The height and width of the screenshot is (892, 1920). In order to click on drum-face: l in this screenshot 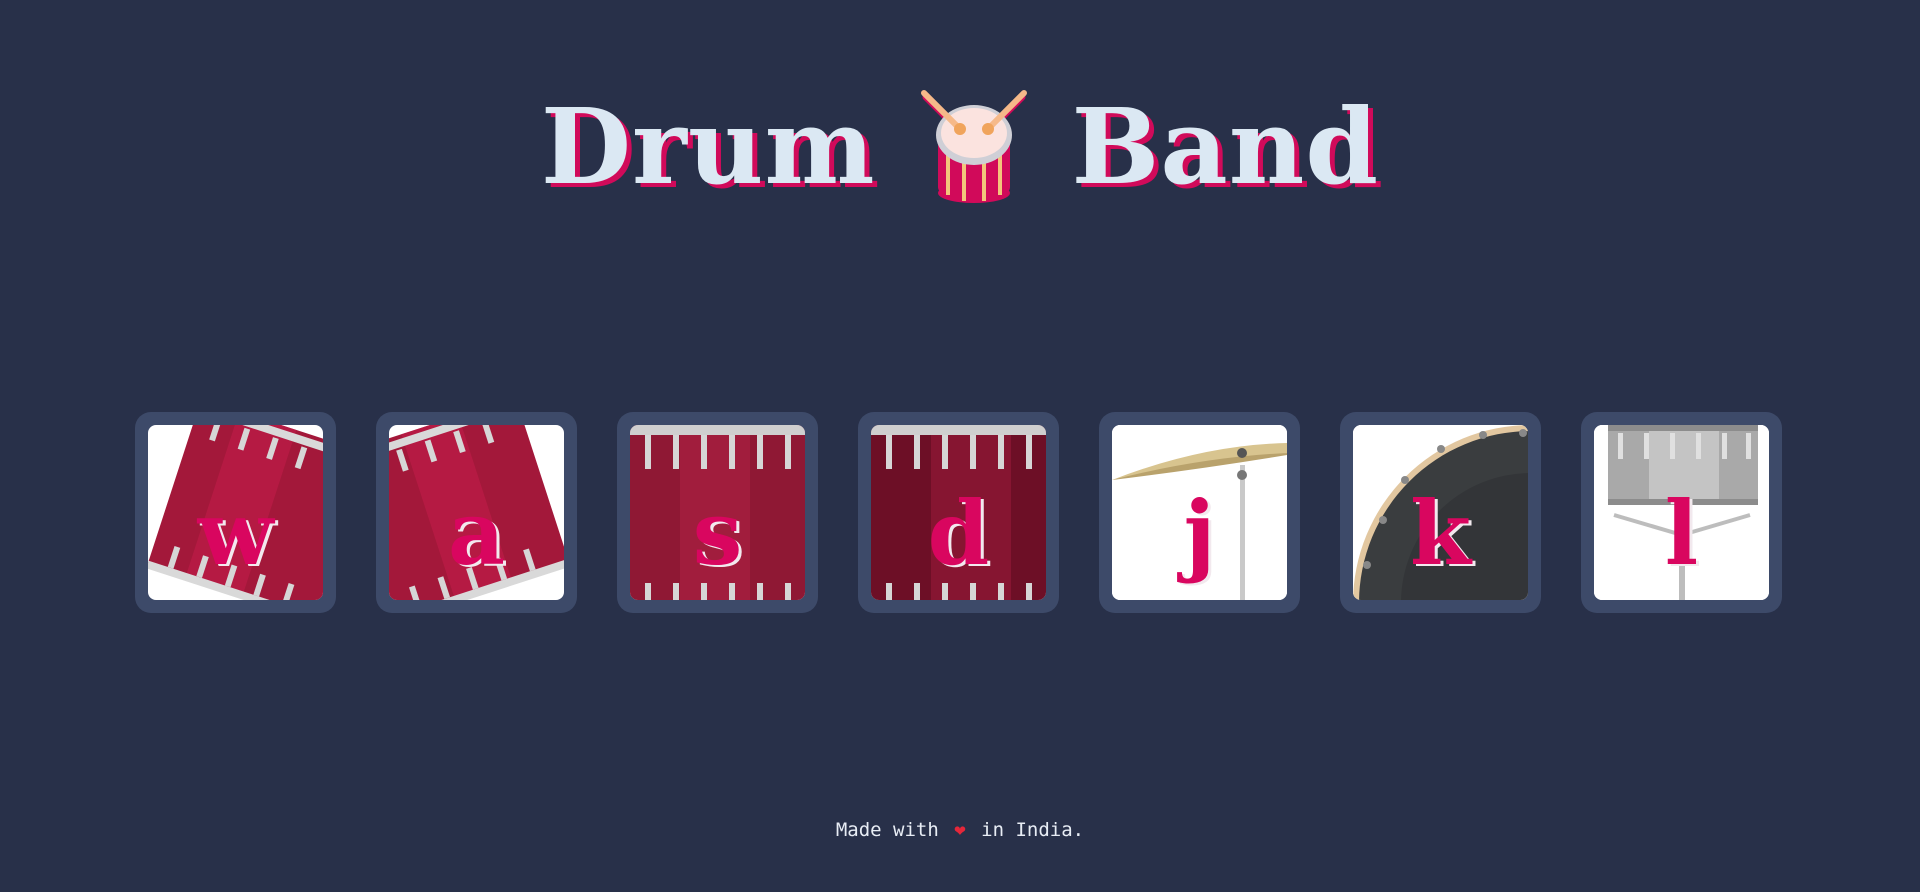, I will do `click(1681, 512)`.